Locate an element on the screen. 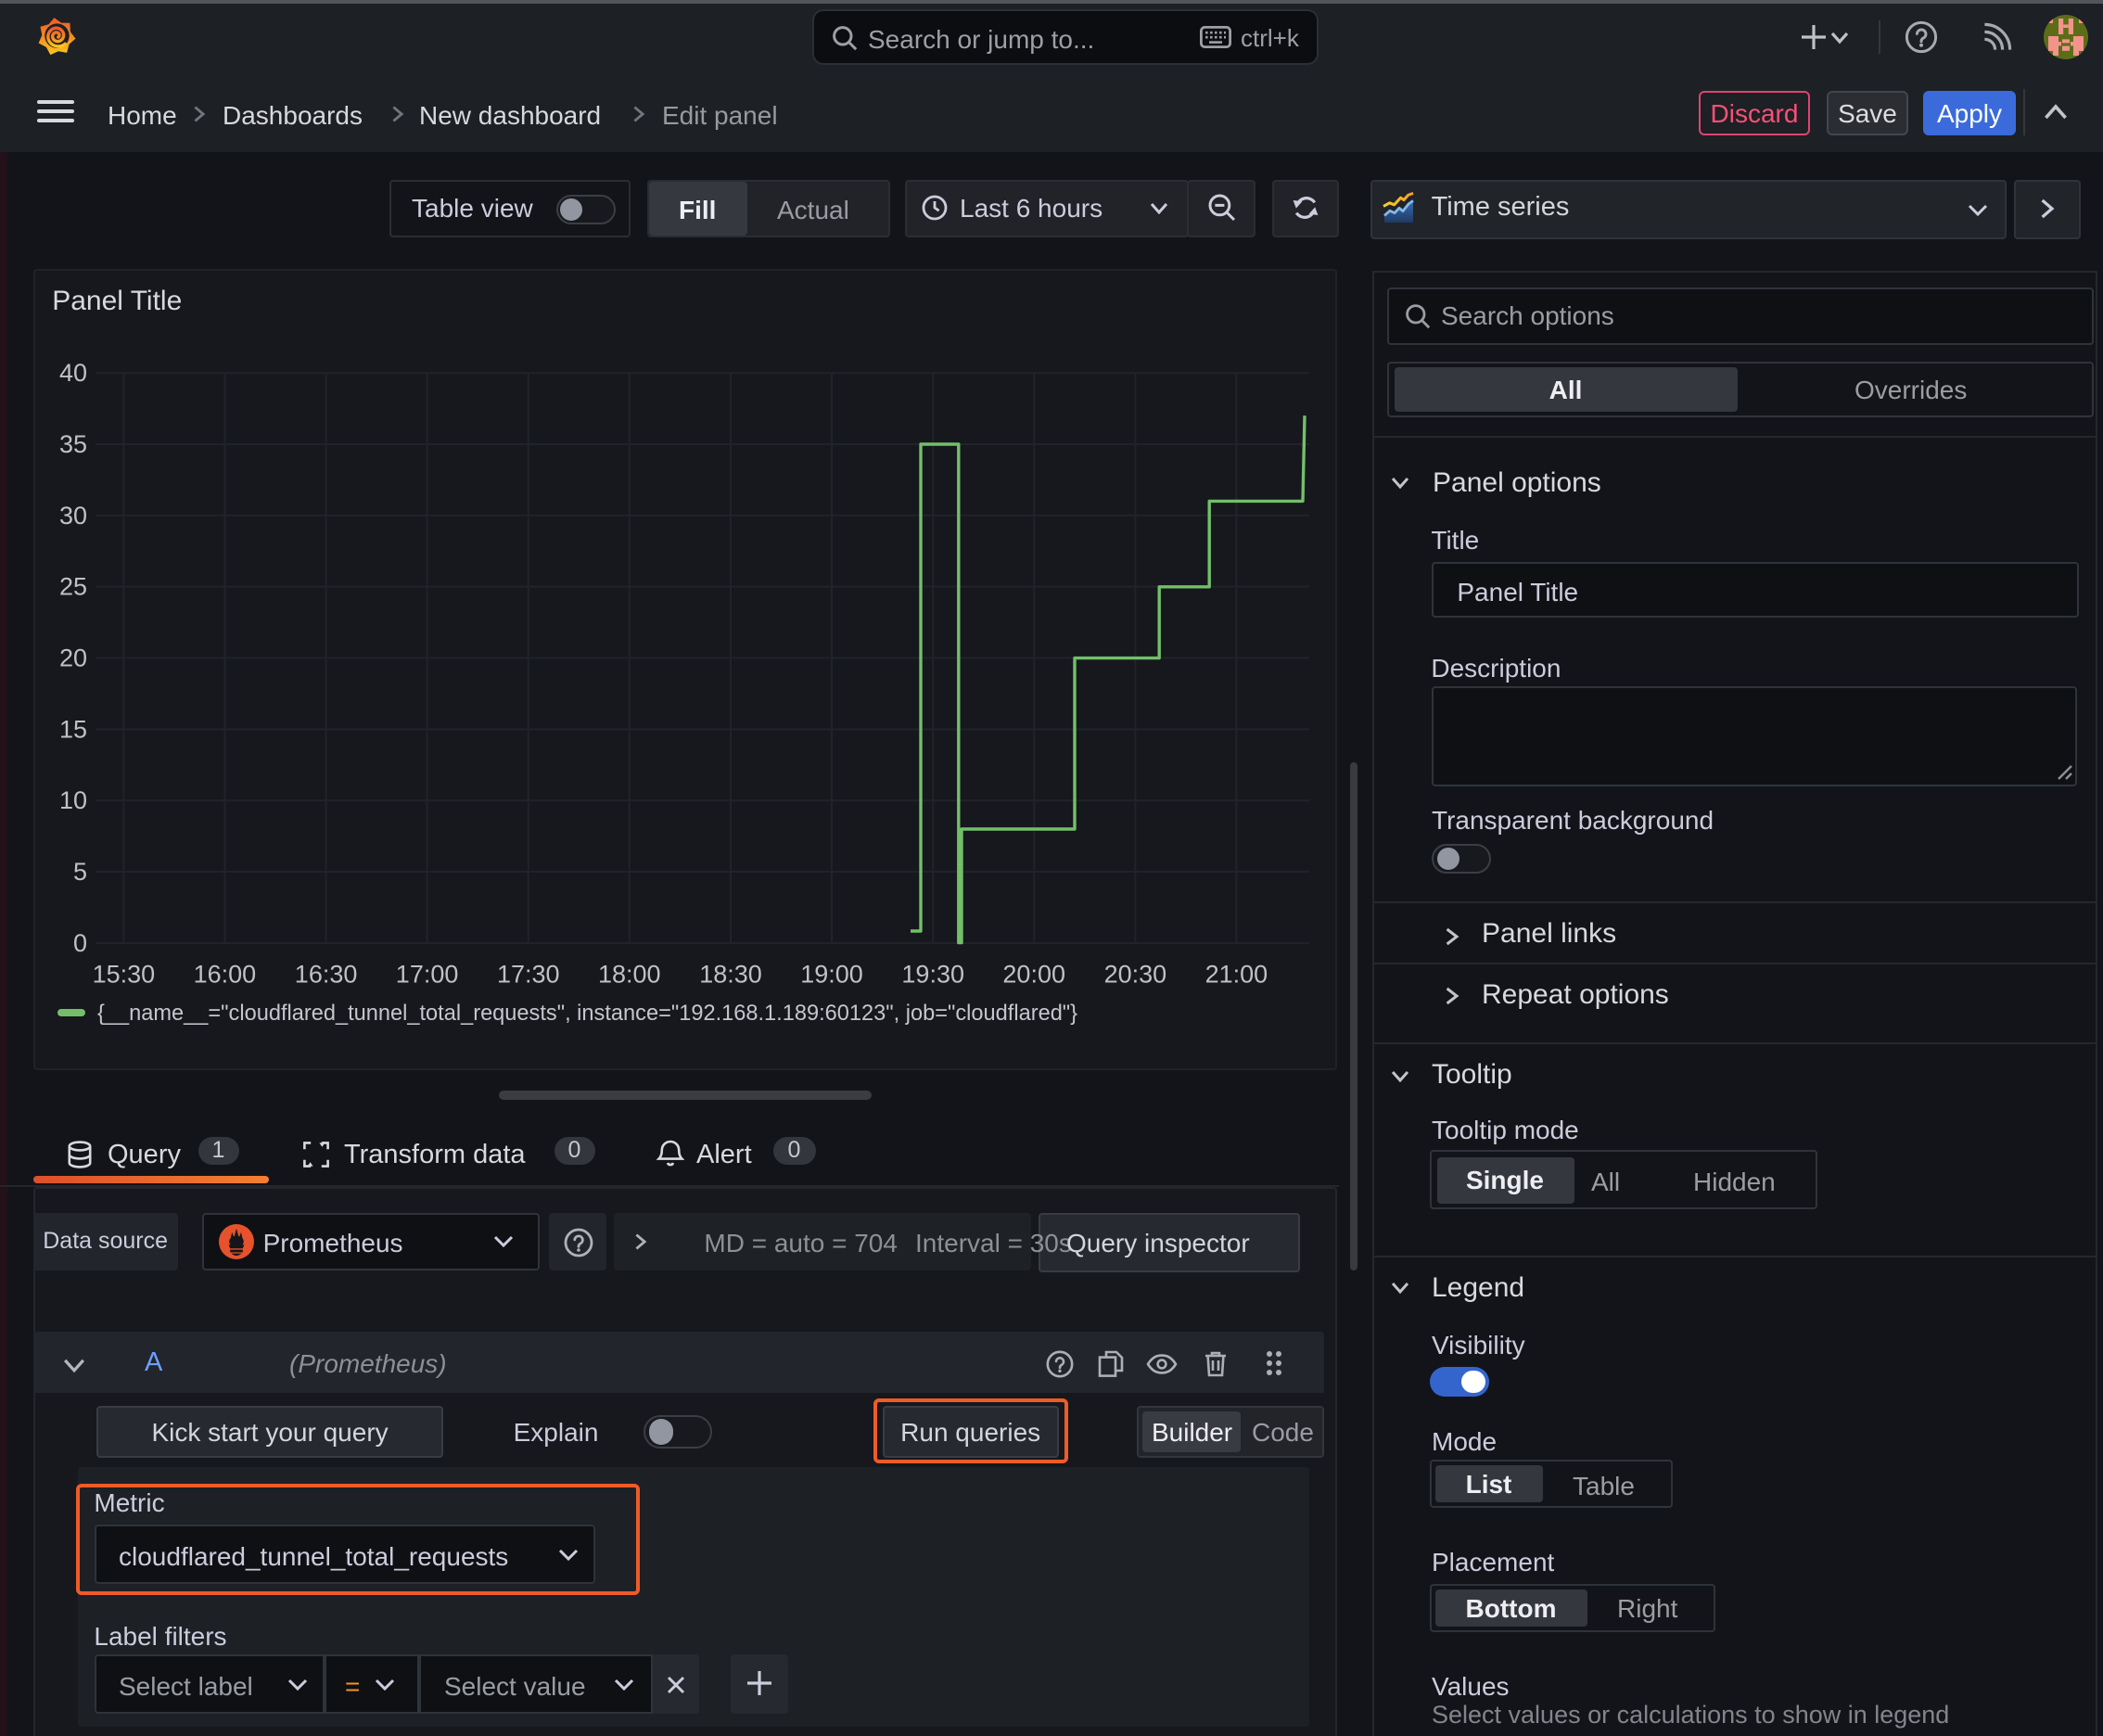 This screenshot has width=2103, height=1736. svg-text: 25 is located at coordinates (73, 587).